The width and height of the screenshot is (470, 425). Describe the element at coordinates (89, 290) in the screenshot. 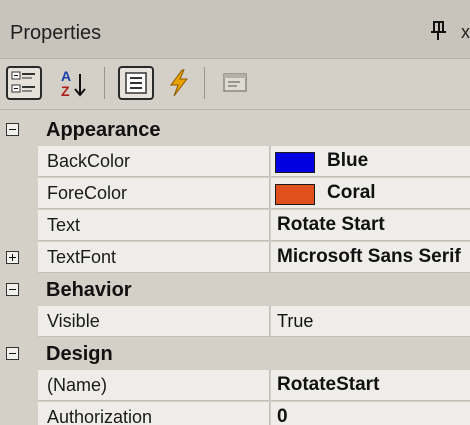

I see `category-label: Behavior` at that location.